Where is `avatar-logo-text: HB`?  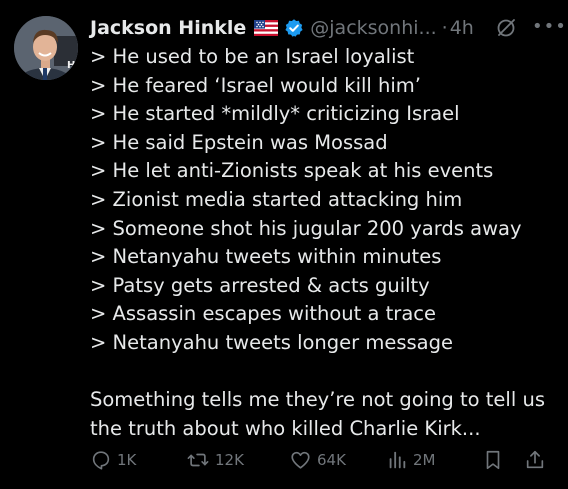 avatar-logo-text: HB is located at coordinates (72, 65).